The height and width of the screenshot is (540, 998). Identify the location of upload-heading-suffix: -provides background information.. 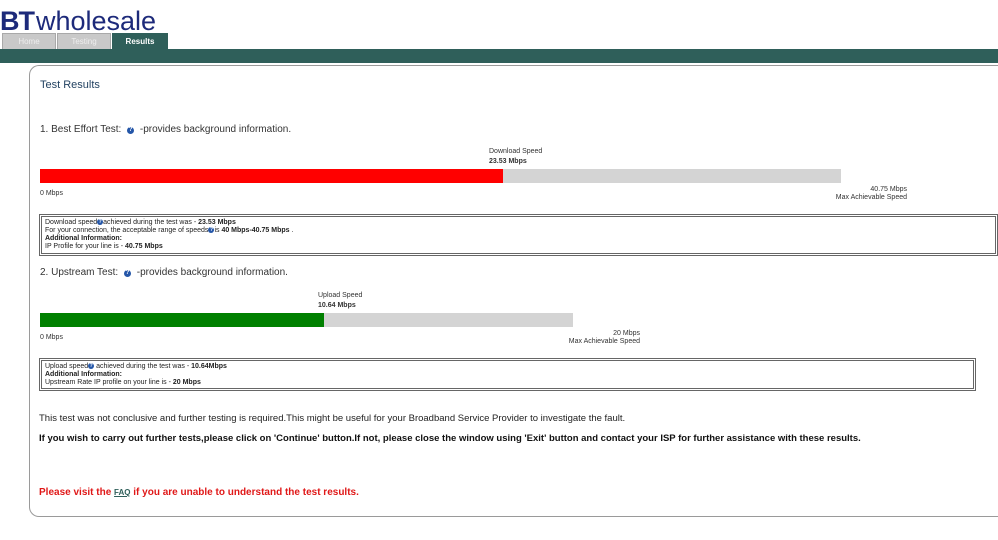
(210, 272).